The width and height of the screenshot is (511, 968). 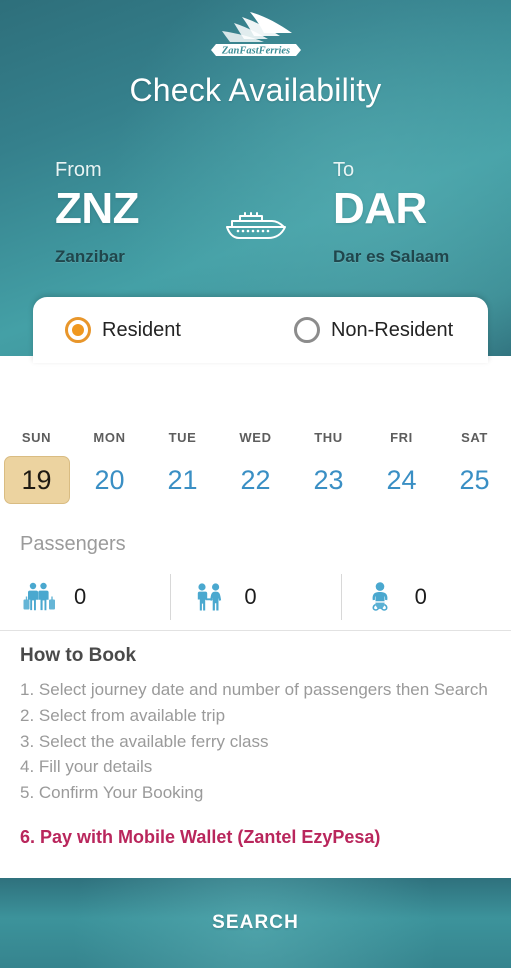 I want to click on passenger-infants: 0, so click(x=425, y=597).